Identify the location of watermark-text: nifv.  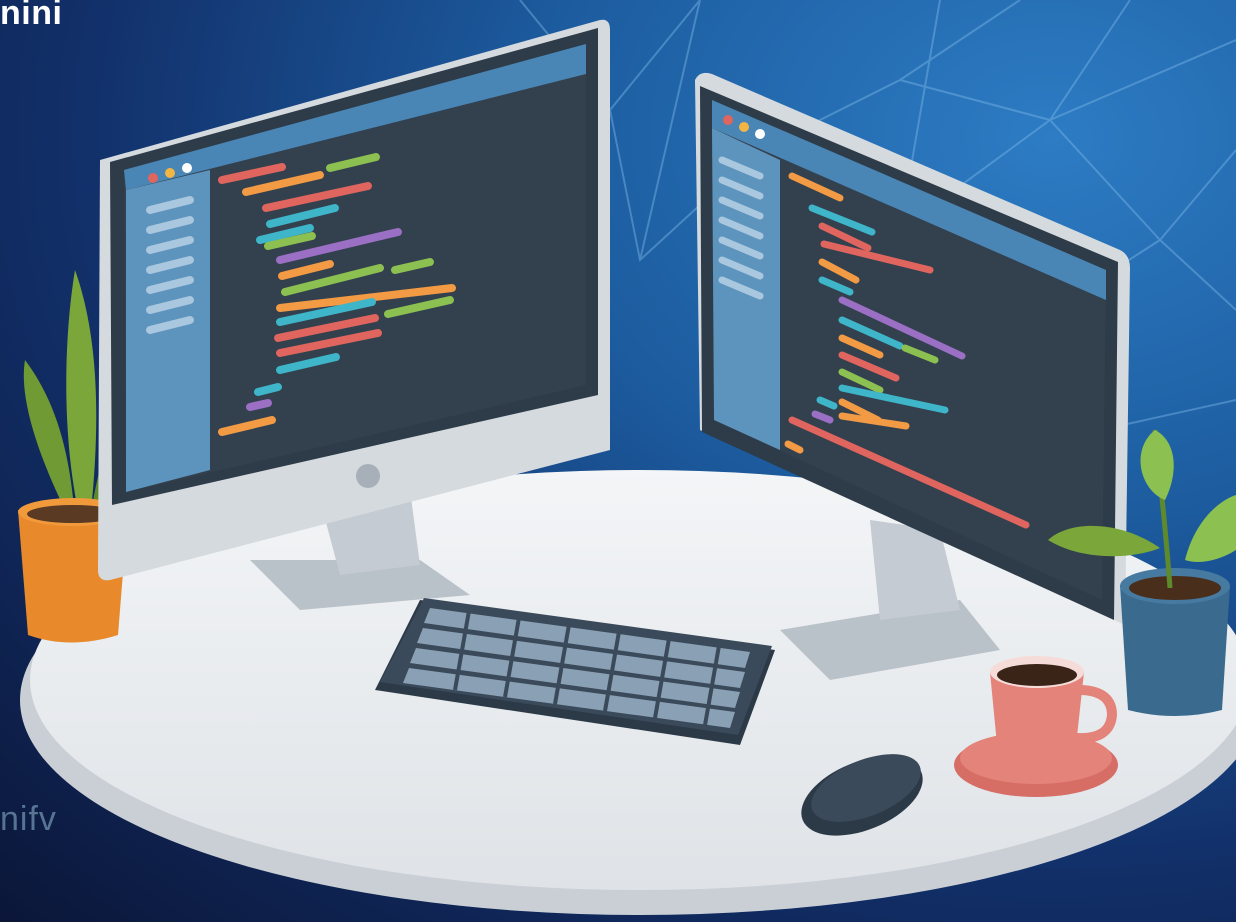
(28, 819).